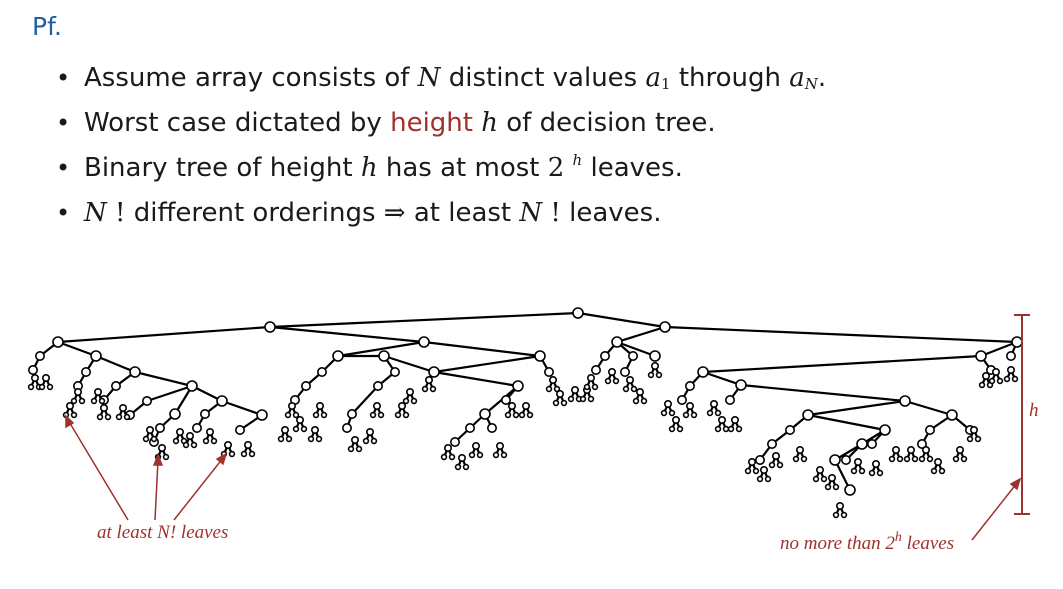  What do you see at coordinates (996, 509) in the screenshot?
I see `right-arrow` at bounding box center [996, 509].